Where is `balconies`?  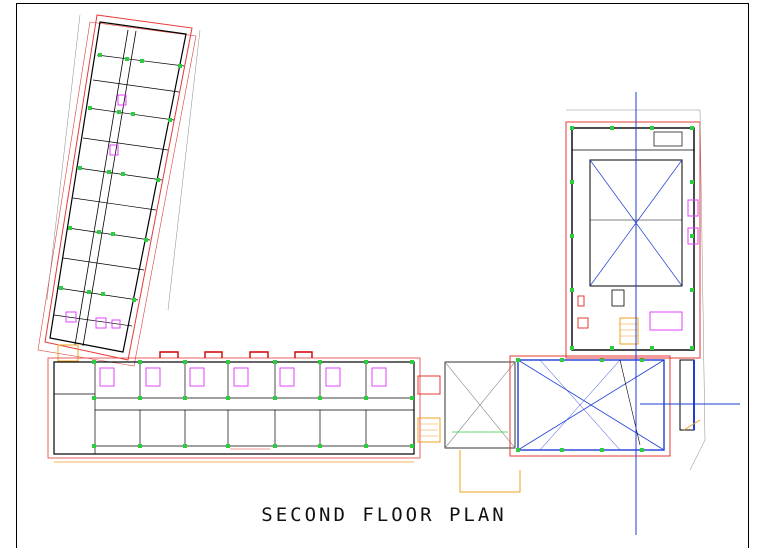 balconies is located at coordinates (236, 354).